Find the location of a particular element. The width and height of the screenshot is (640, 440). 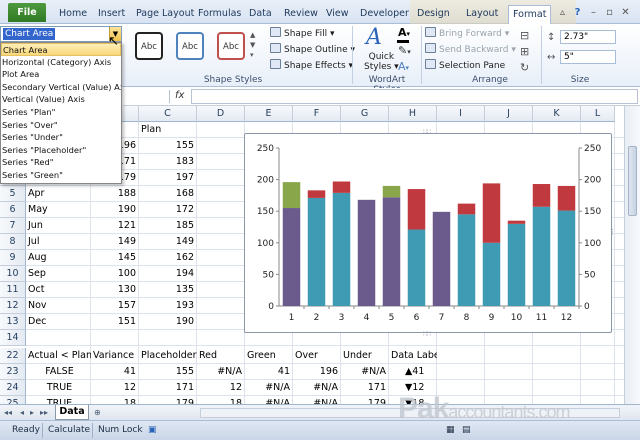

x-tick-label: 4 is located at coordinates (367, 318).